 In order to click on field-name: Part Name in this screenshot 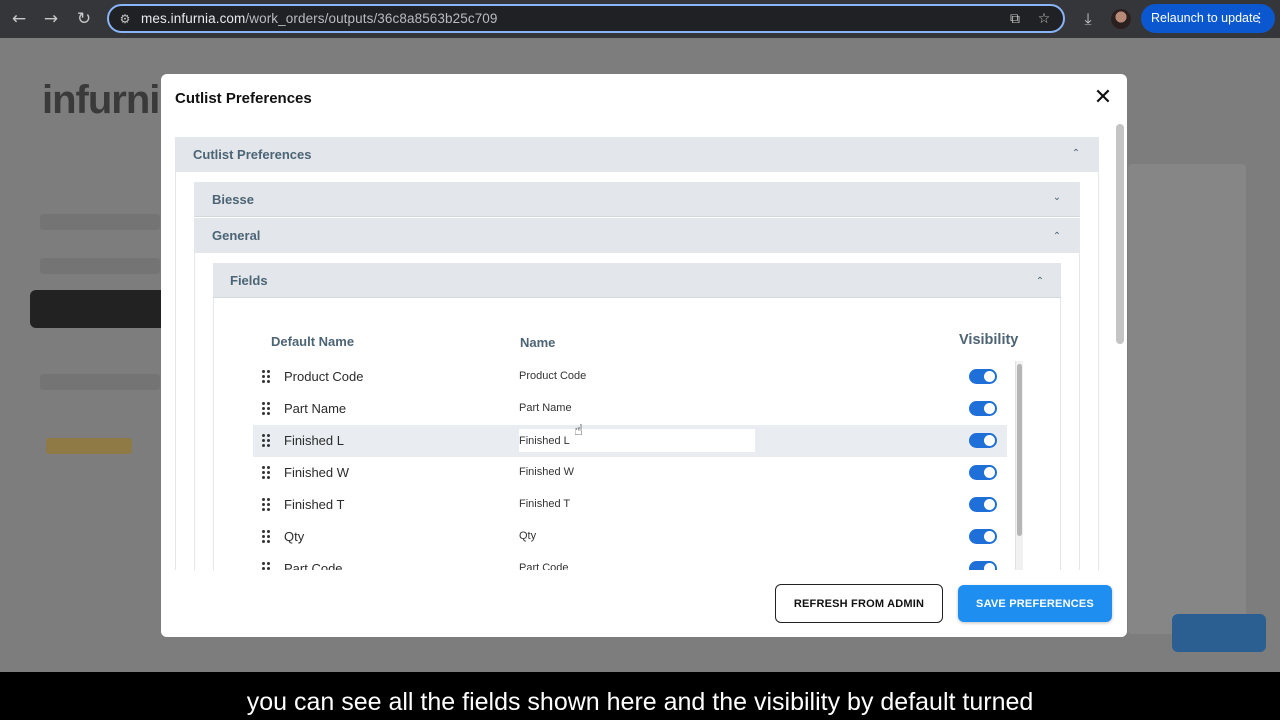, I will do `click(545, 408)`.